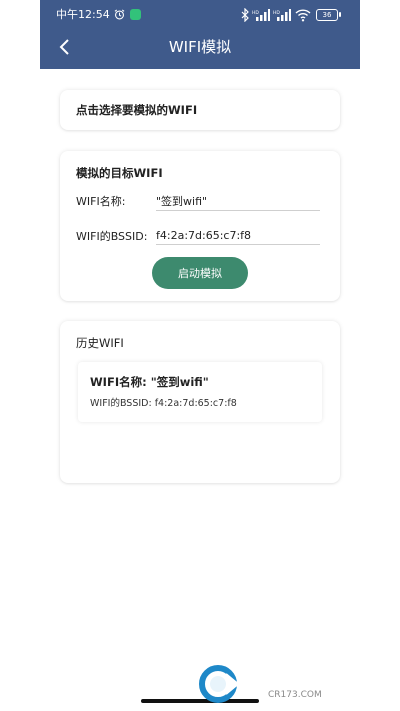  Describe the element at coordinates (295, 695) in the screenshot. I see `watermark-url: CR173.COM` at that location.